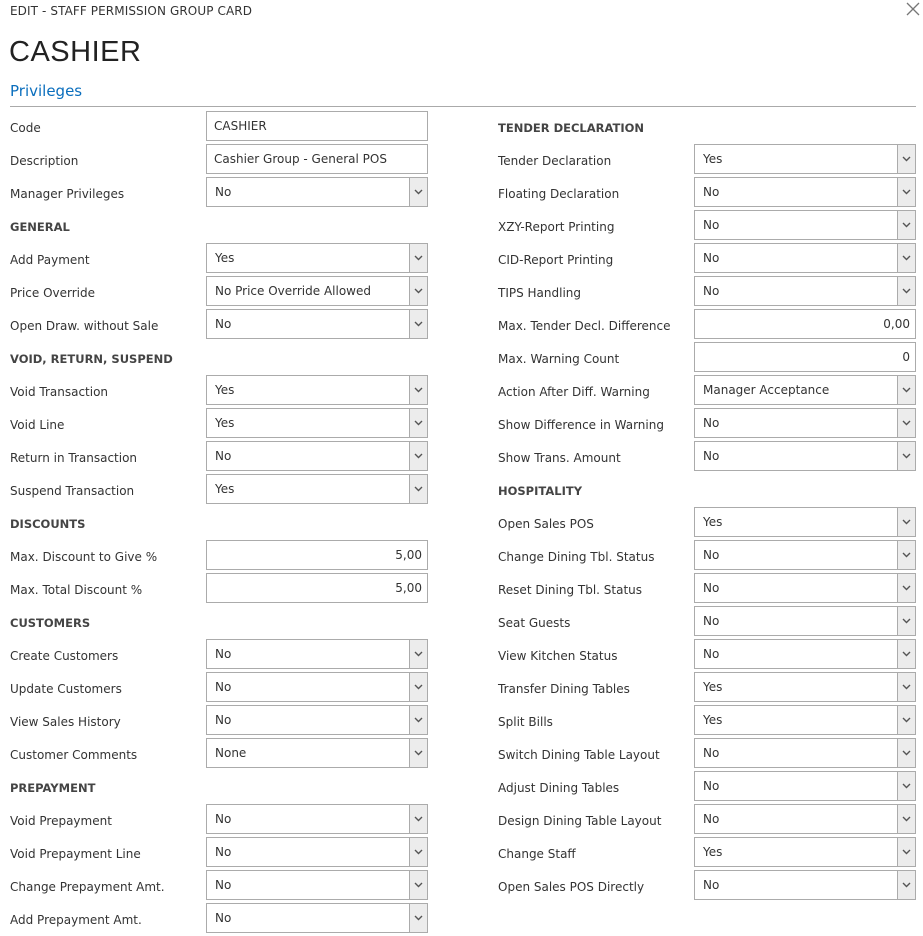 This screenshot has width=923, height=936. I want to click on void-transaction-select: Yes, so click(317, 390).